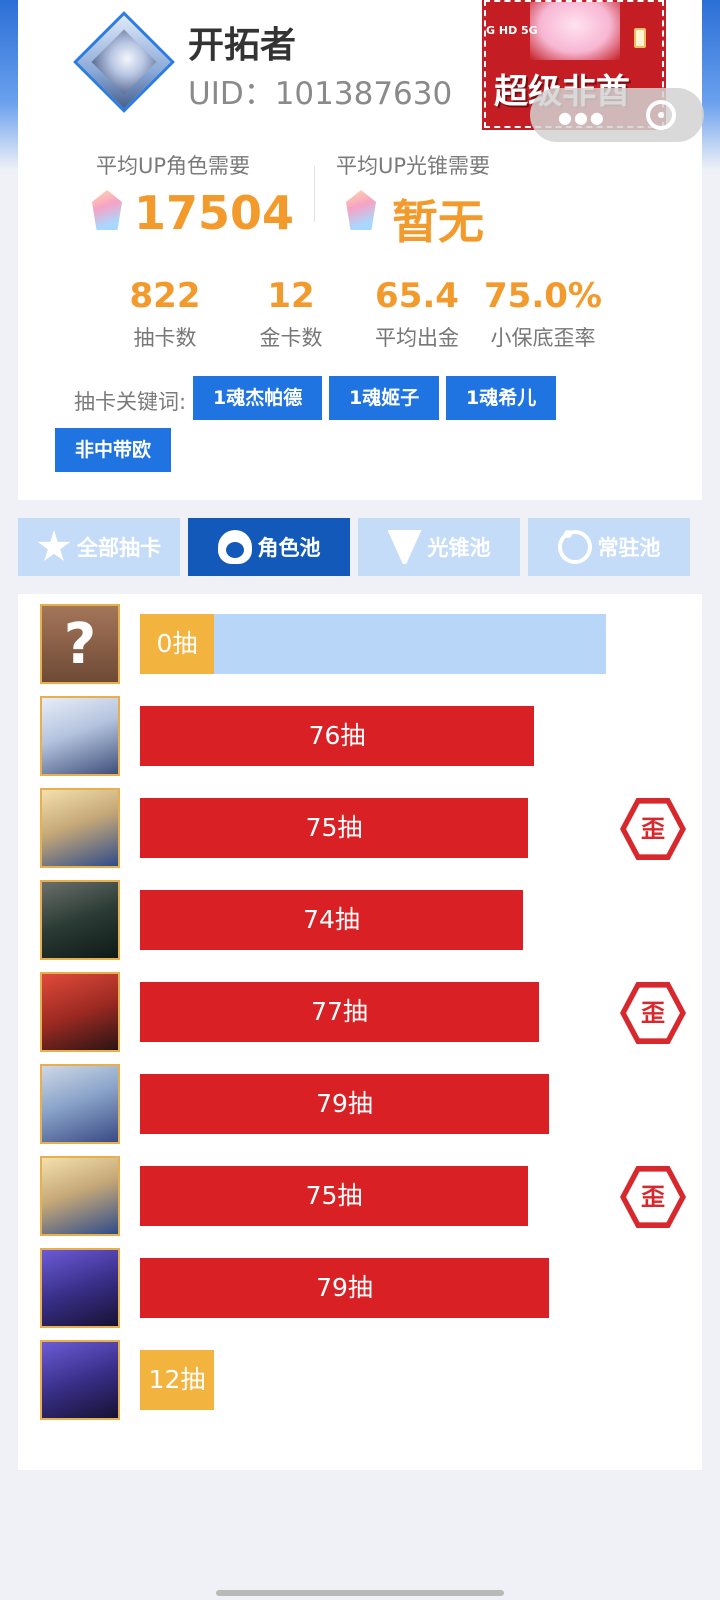 This screenshot has width=720, height=1600. Describe the element at coordinates (177, 1380) in the screenshot. I see `pity-bar: 12抽` at that location.